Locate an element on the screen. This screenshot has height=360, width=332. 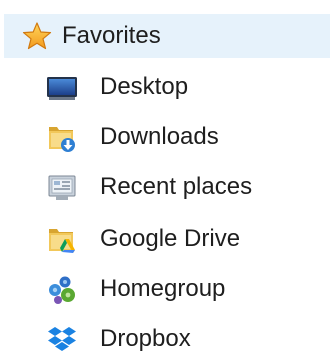
favorites-label: Favorites is located at coordinates (111, 35).